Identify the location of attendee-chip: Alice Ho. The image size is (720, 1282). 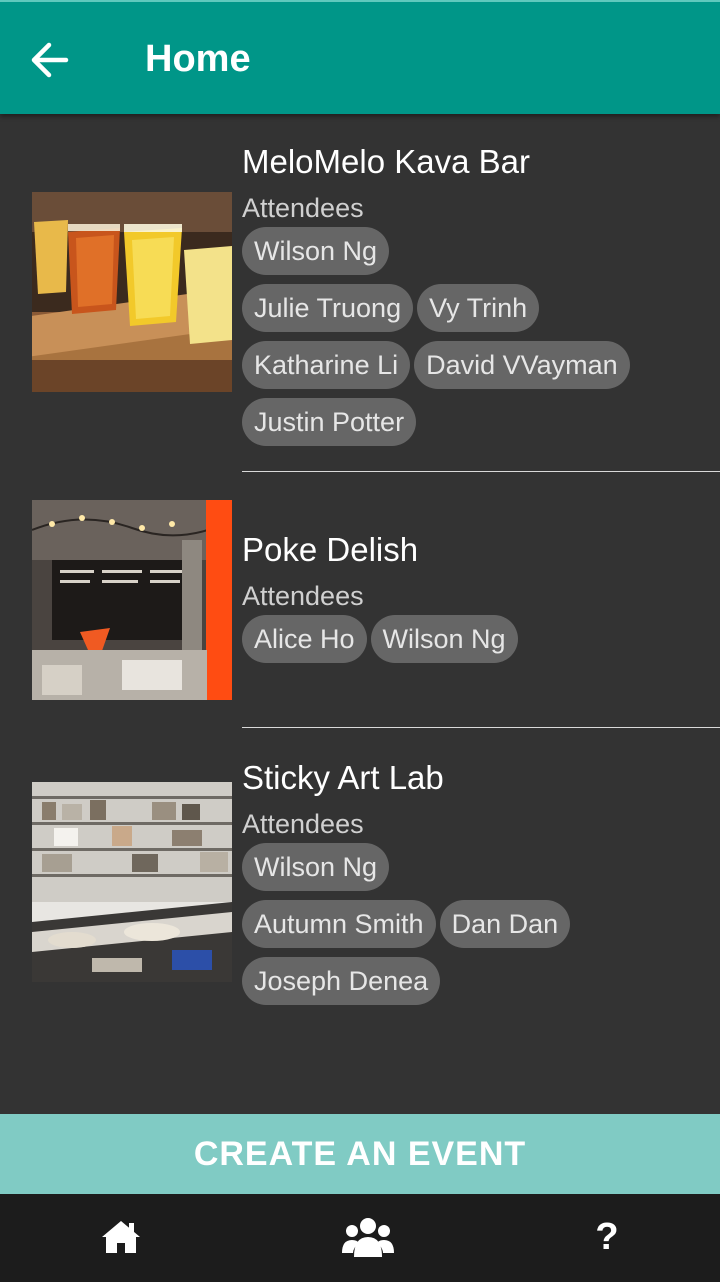
(304, 639).